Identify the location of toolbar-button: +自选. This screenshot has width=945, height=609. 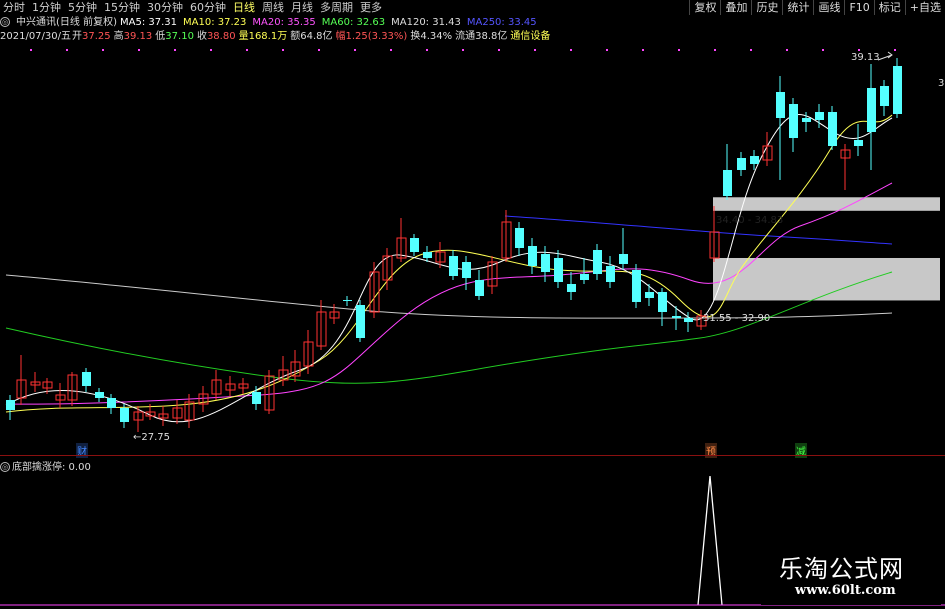
(924, 7).